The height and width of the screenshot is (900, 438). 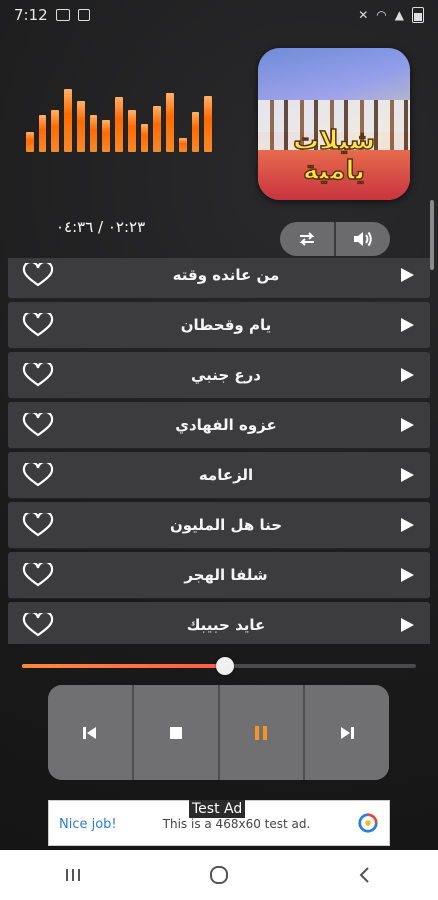 What do you see at coordinates (334, 124) in the screenshot?
I see `album-art: شيلات يامية` at bounding box center [334, 124].